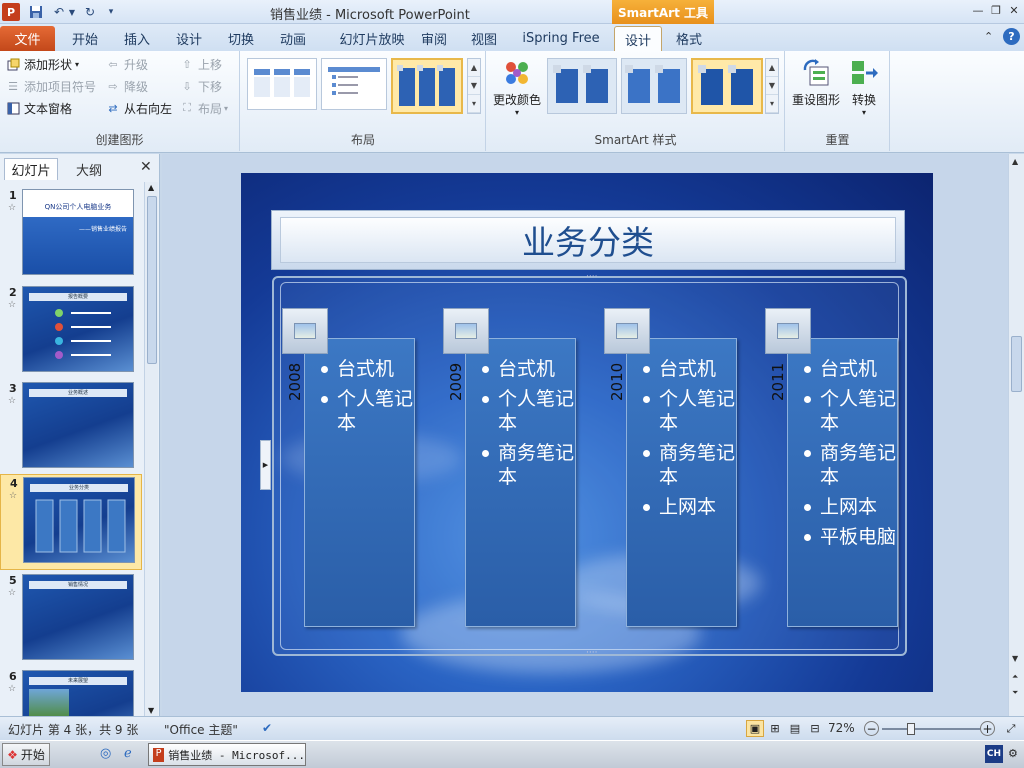  Describe the element at coordinates (775, 728) in the screenshot. I see `slide-sorter-icon: ⊞` at that location.